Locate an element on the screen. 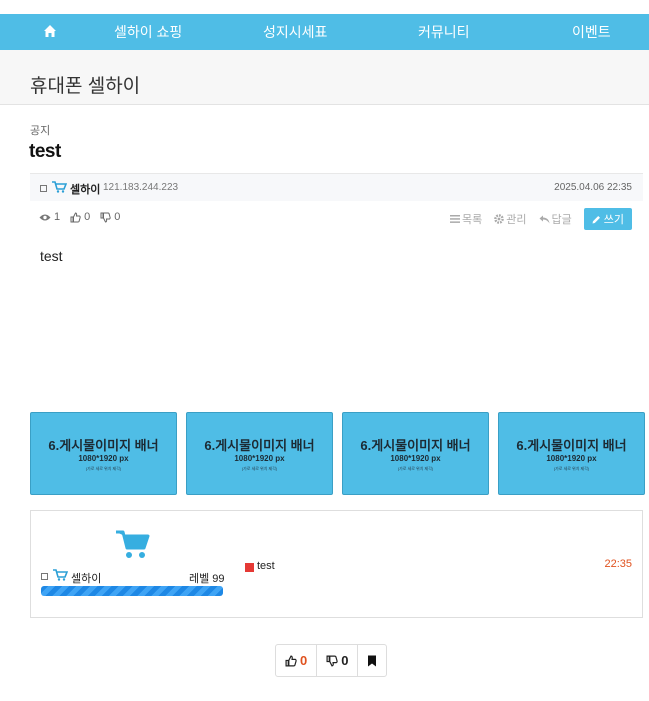  nav-item-shopping: 셀하이 쇼핑 is located at coordinates (148, 32).